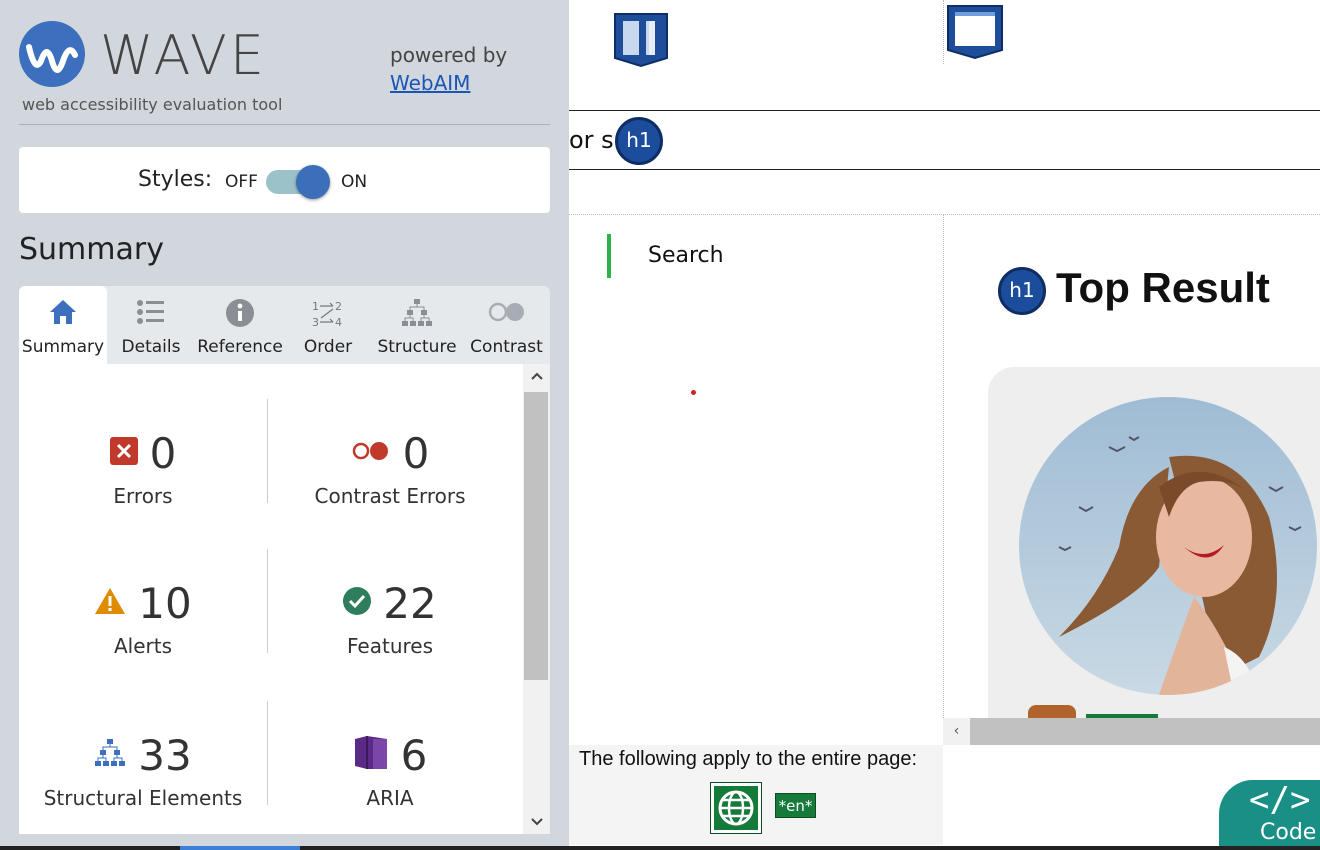  I want to click on wave-logo-text: WAVE, so click(183, 55).